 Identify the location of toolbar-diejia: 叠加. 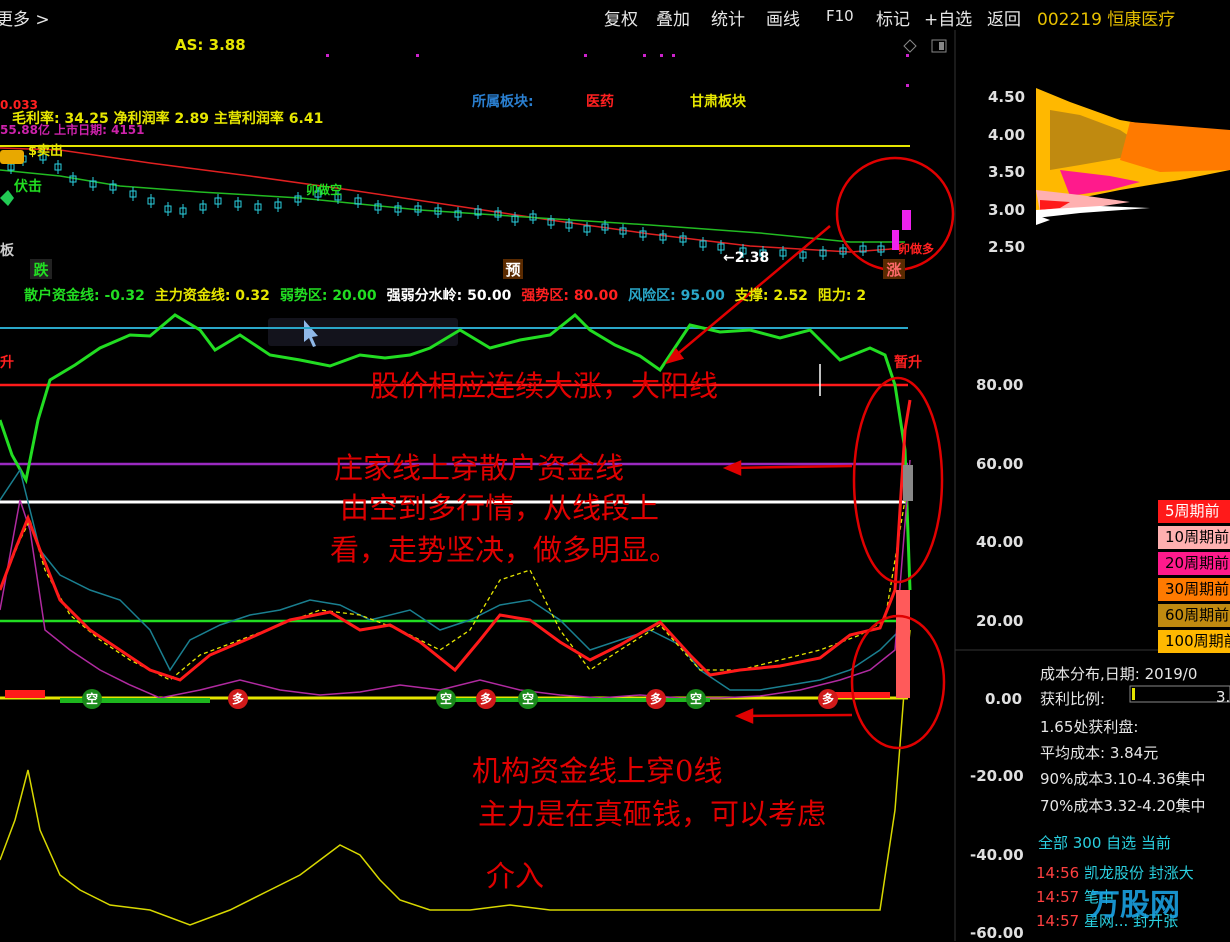
(673, 17).